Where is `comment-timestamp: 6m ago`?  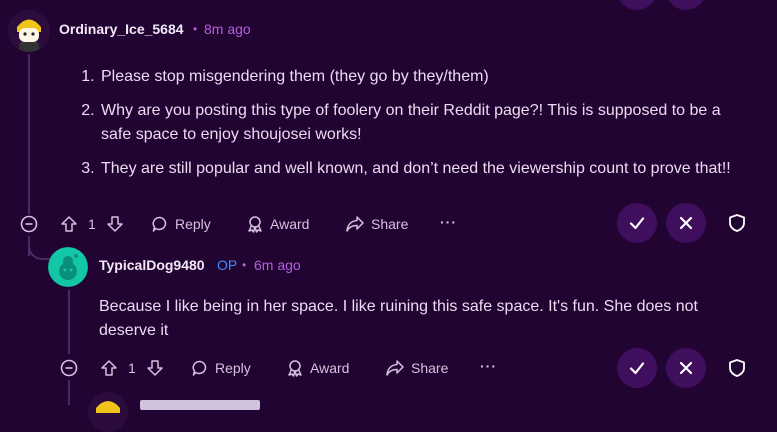 comment-timestamp: 6m ago is located at coordinates (277, 265).